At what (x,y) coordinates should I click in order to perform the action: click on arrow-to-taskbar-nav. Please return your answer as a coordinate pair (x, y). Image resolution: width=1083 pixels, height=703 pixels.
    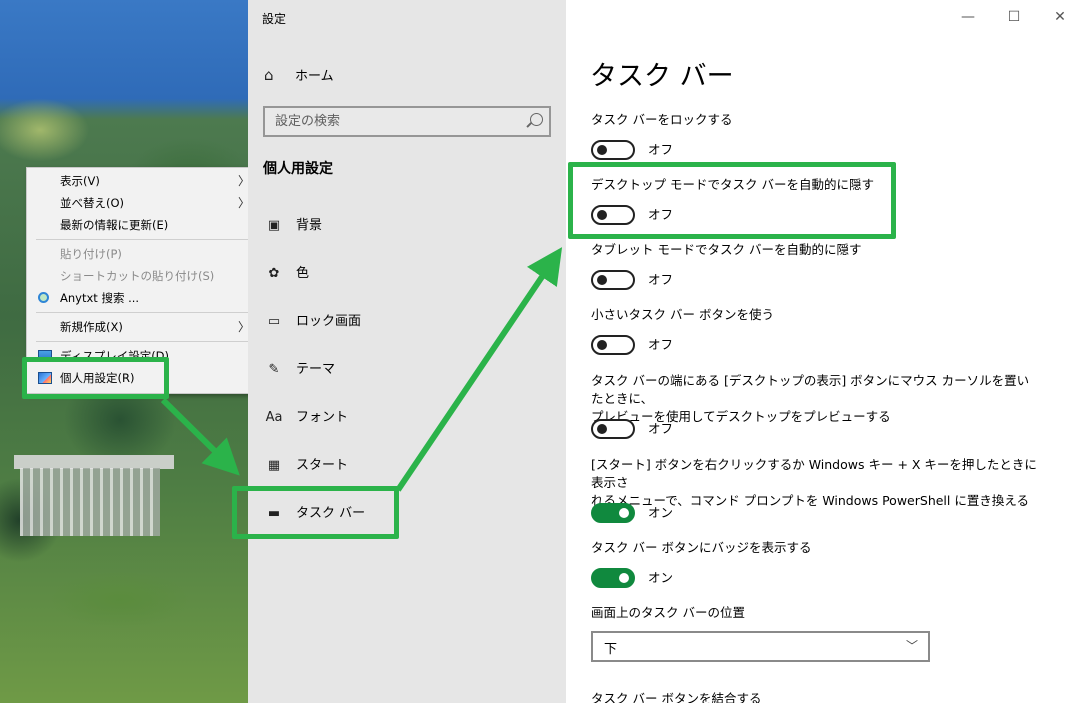
    Looking at the image, I should click on (200, 436).